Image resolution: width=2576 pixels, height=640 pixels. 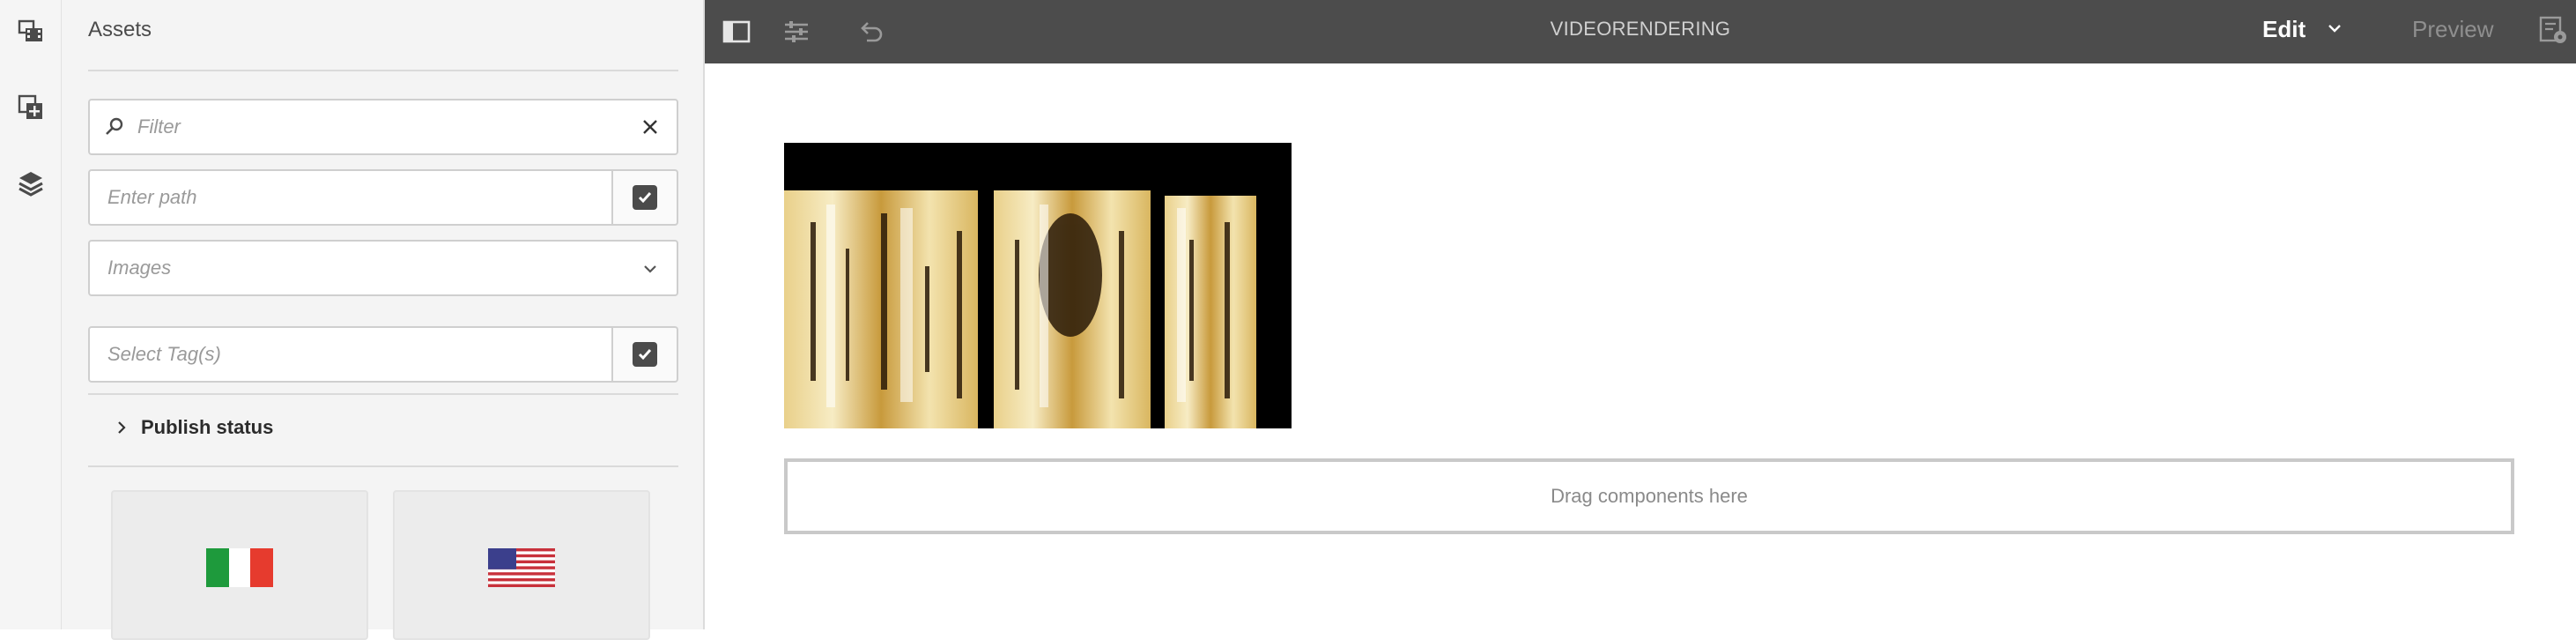 What do you see at coordinates (240, 567) in the screenshot?
I see `italy-flag-thumbnail` at bounding box center [240, 567].